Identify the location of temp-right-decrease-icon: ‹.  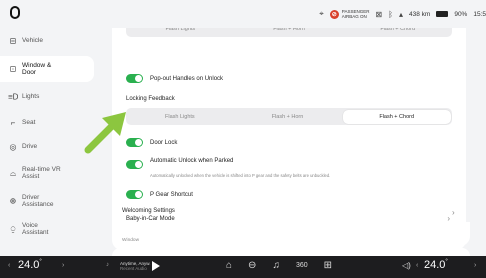
(417, 265).